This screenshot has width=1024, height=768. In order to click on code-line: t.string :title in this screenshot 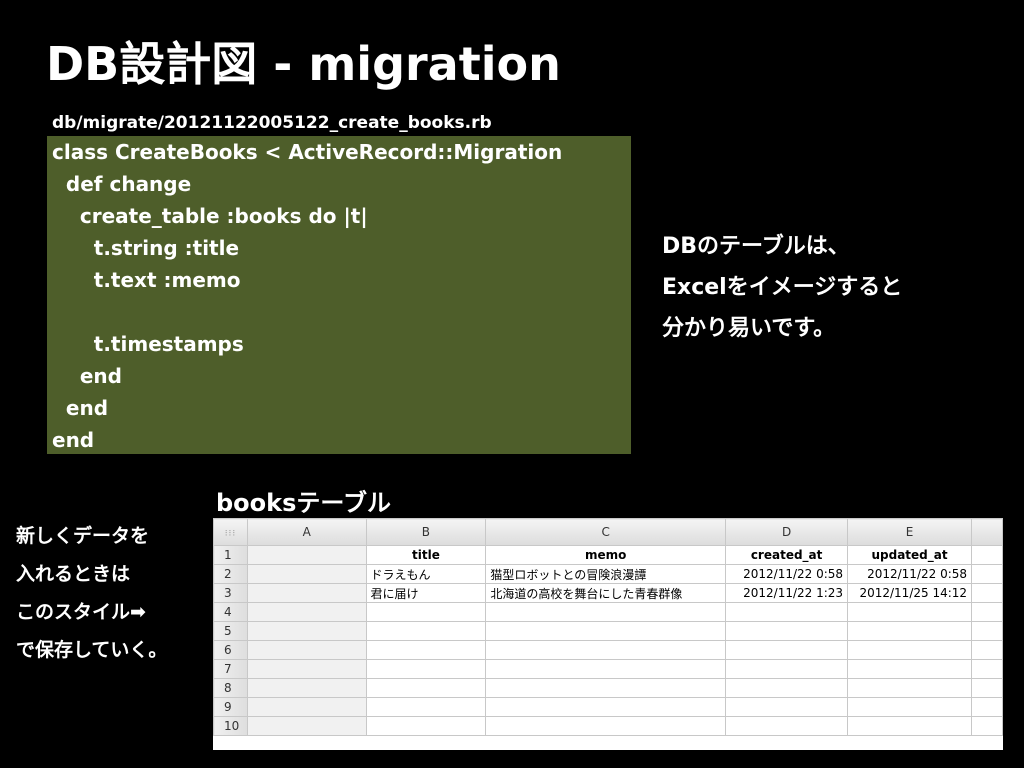, I will do `click(146, 248)`.